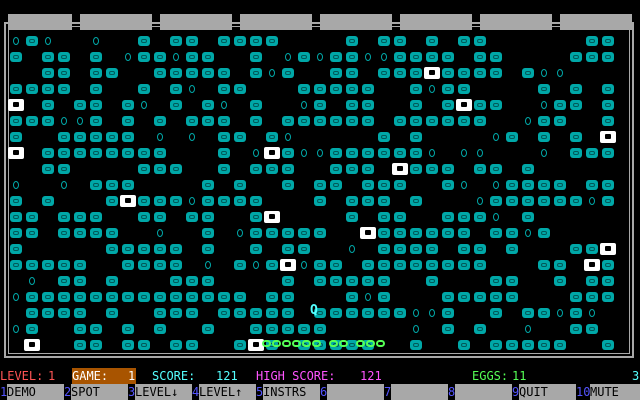  Describe the element at coordinates (160, 392) in the screenshot. I see `function-key-3: 3 LEVEL↓` at that location.